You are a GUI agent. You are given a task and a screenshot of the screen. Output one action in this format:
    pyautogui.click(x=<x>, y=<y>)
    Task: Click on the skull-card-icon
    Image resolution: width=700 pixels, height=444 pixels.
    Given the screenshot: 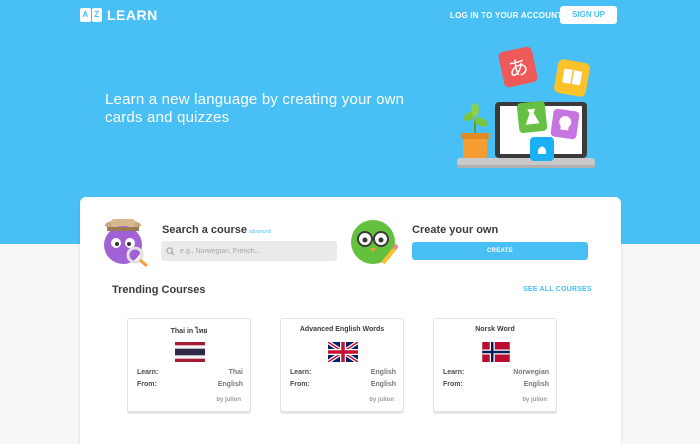 What is the action you would take?
    pyautogui.click(x=565, y=124)
    